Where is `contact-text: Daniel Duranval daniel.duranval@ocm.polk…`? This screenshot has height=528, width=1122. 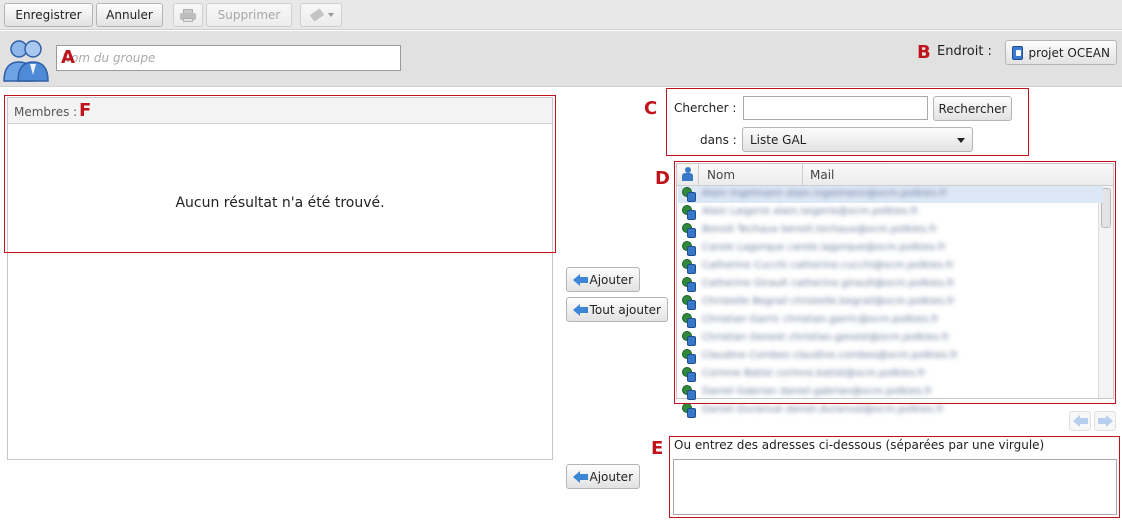
contact-text: Daniel Duranval daniel.duranval@ocm.polk… is located at coordinates (823, 409).